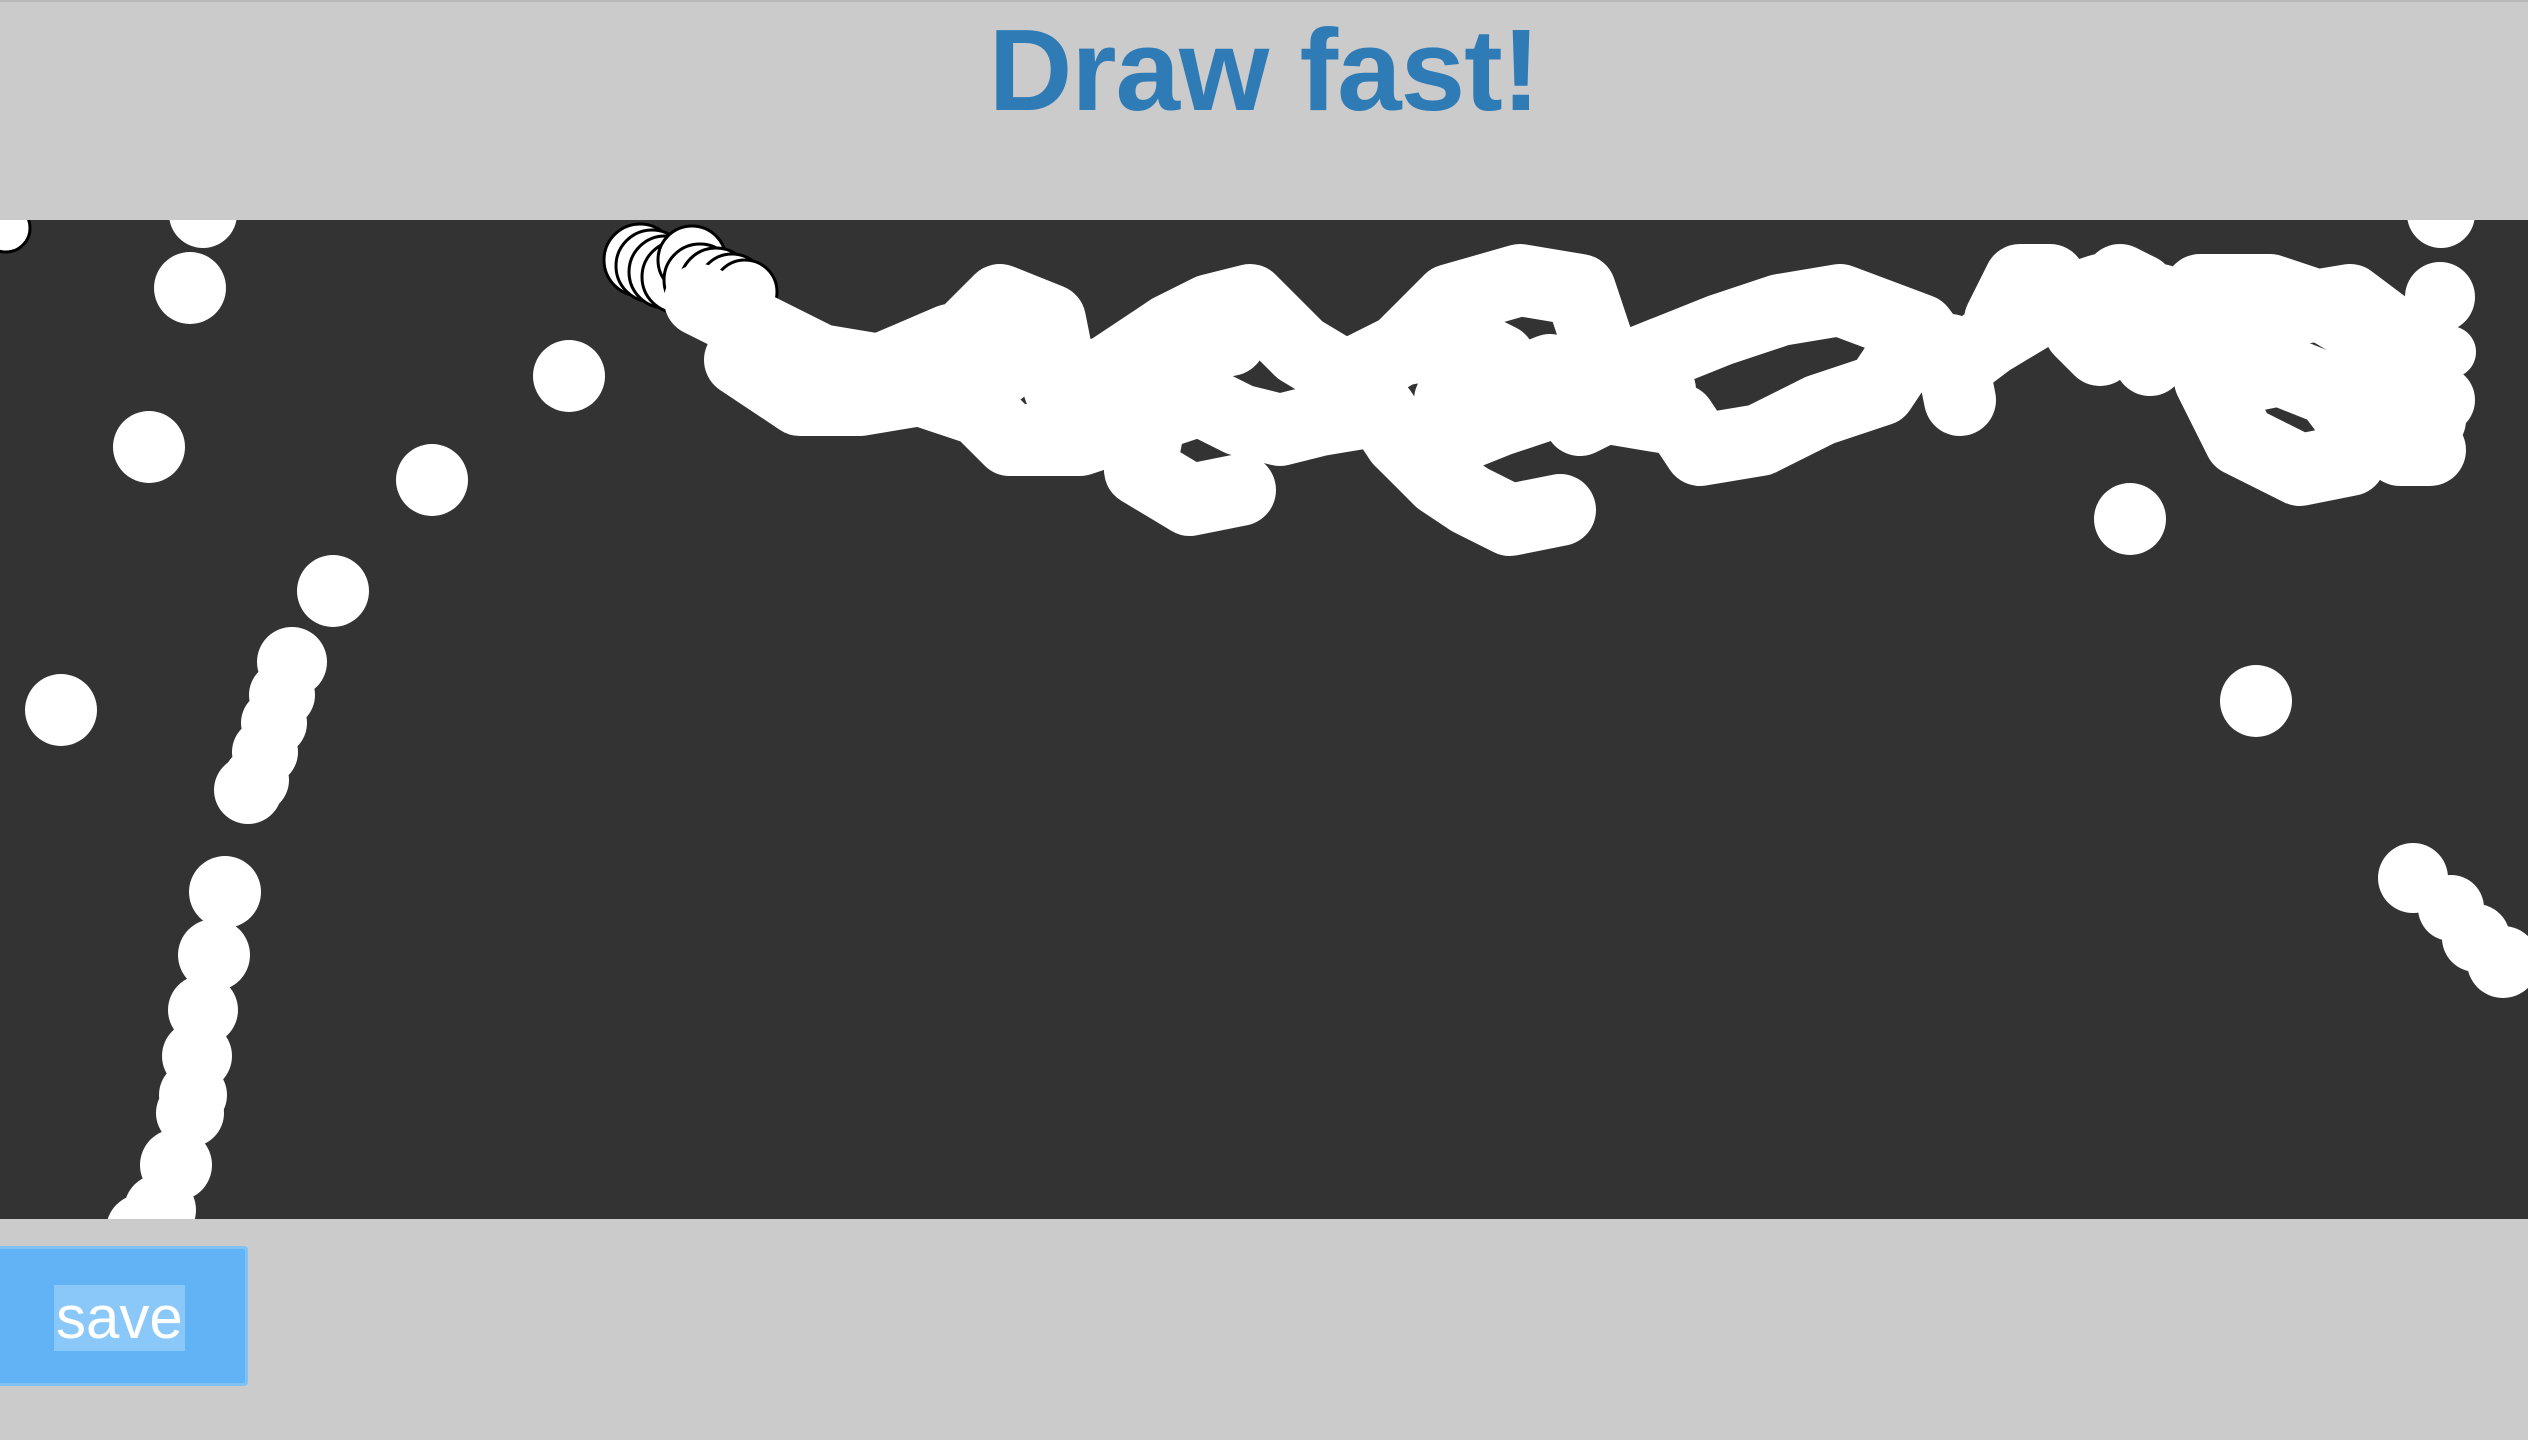 The image size is (2528, 1440). What do you see at coordinates (119, 1317) in the screenshot?
I see `save-button-label: save` at bounding box center [119, 1317].